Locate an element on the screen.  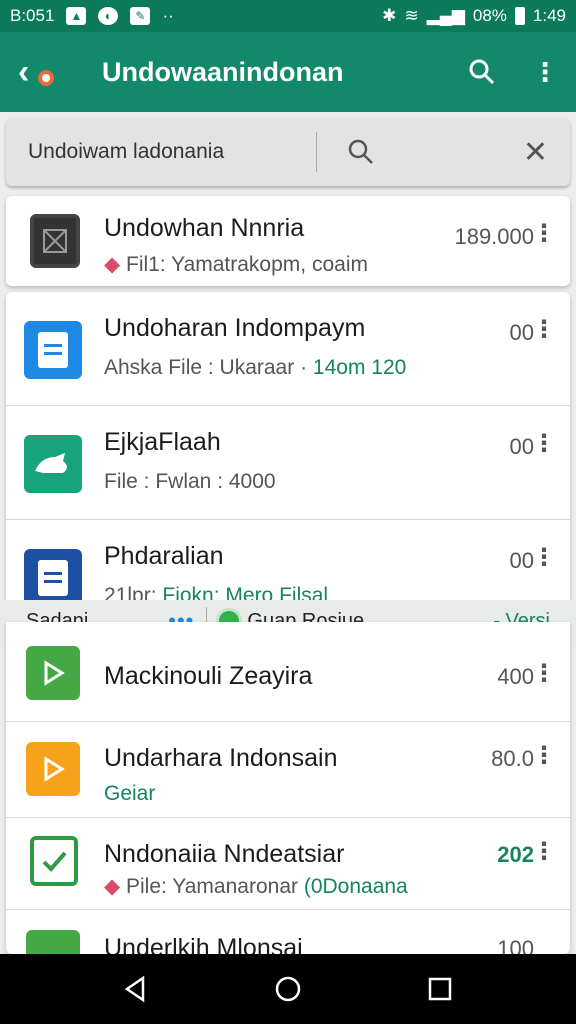
wifi-icon: ≋ is located at coordinates (411, 15).